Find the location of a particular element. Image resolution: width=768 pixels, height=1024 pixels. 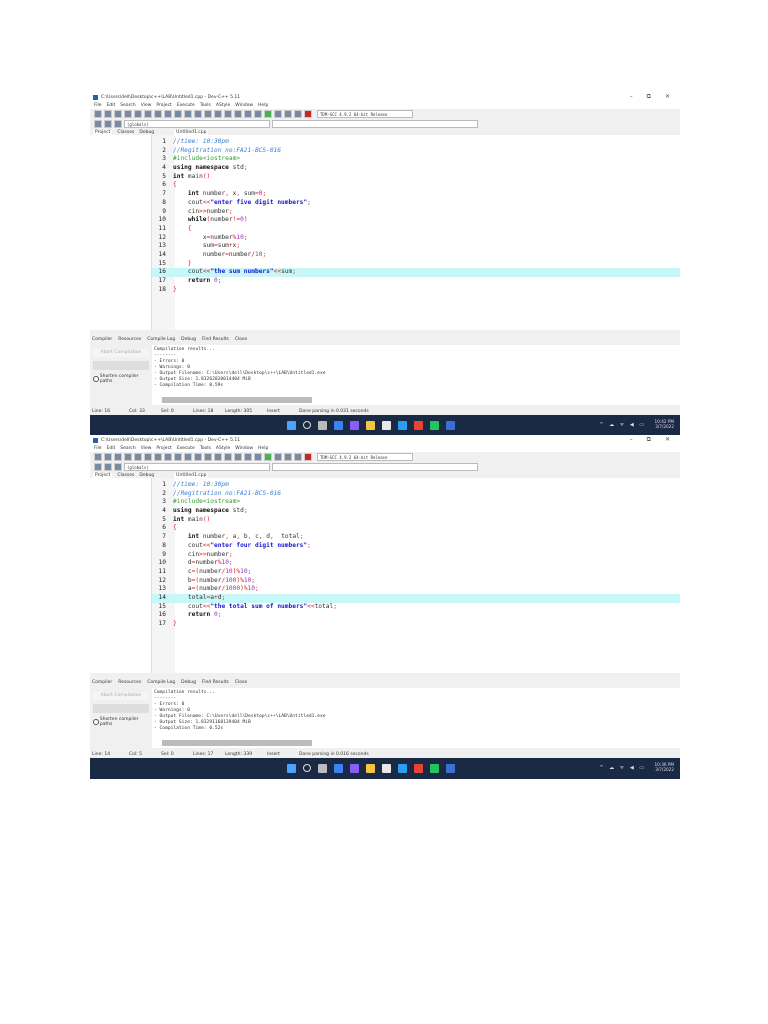

shorten-paths-checkbox: Shorten compiler paths is located at coordinates (121, 722).